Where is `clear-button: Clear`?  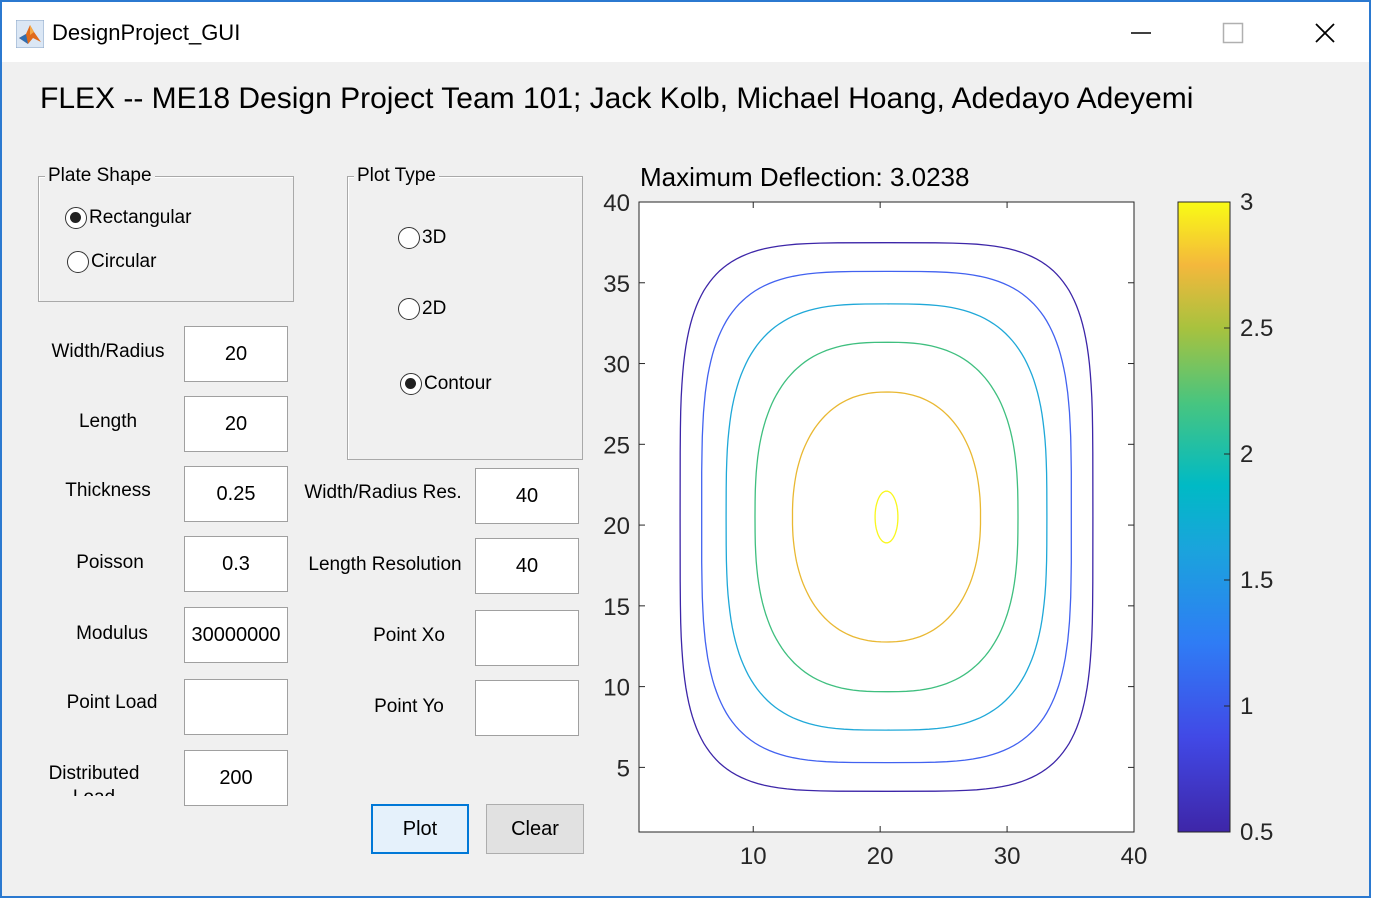 clear-button: Clear is located at coordinates (535, 829).